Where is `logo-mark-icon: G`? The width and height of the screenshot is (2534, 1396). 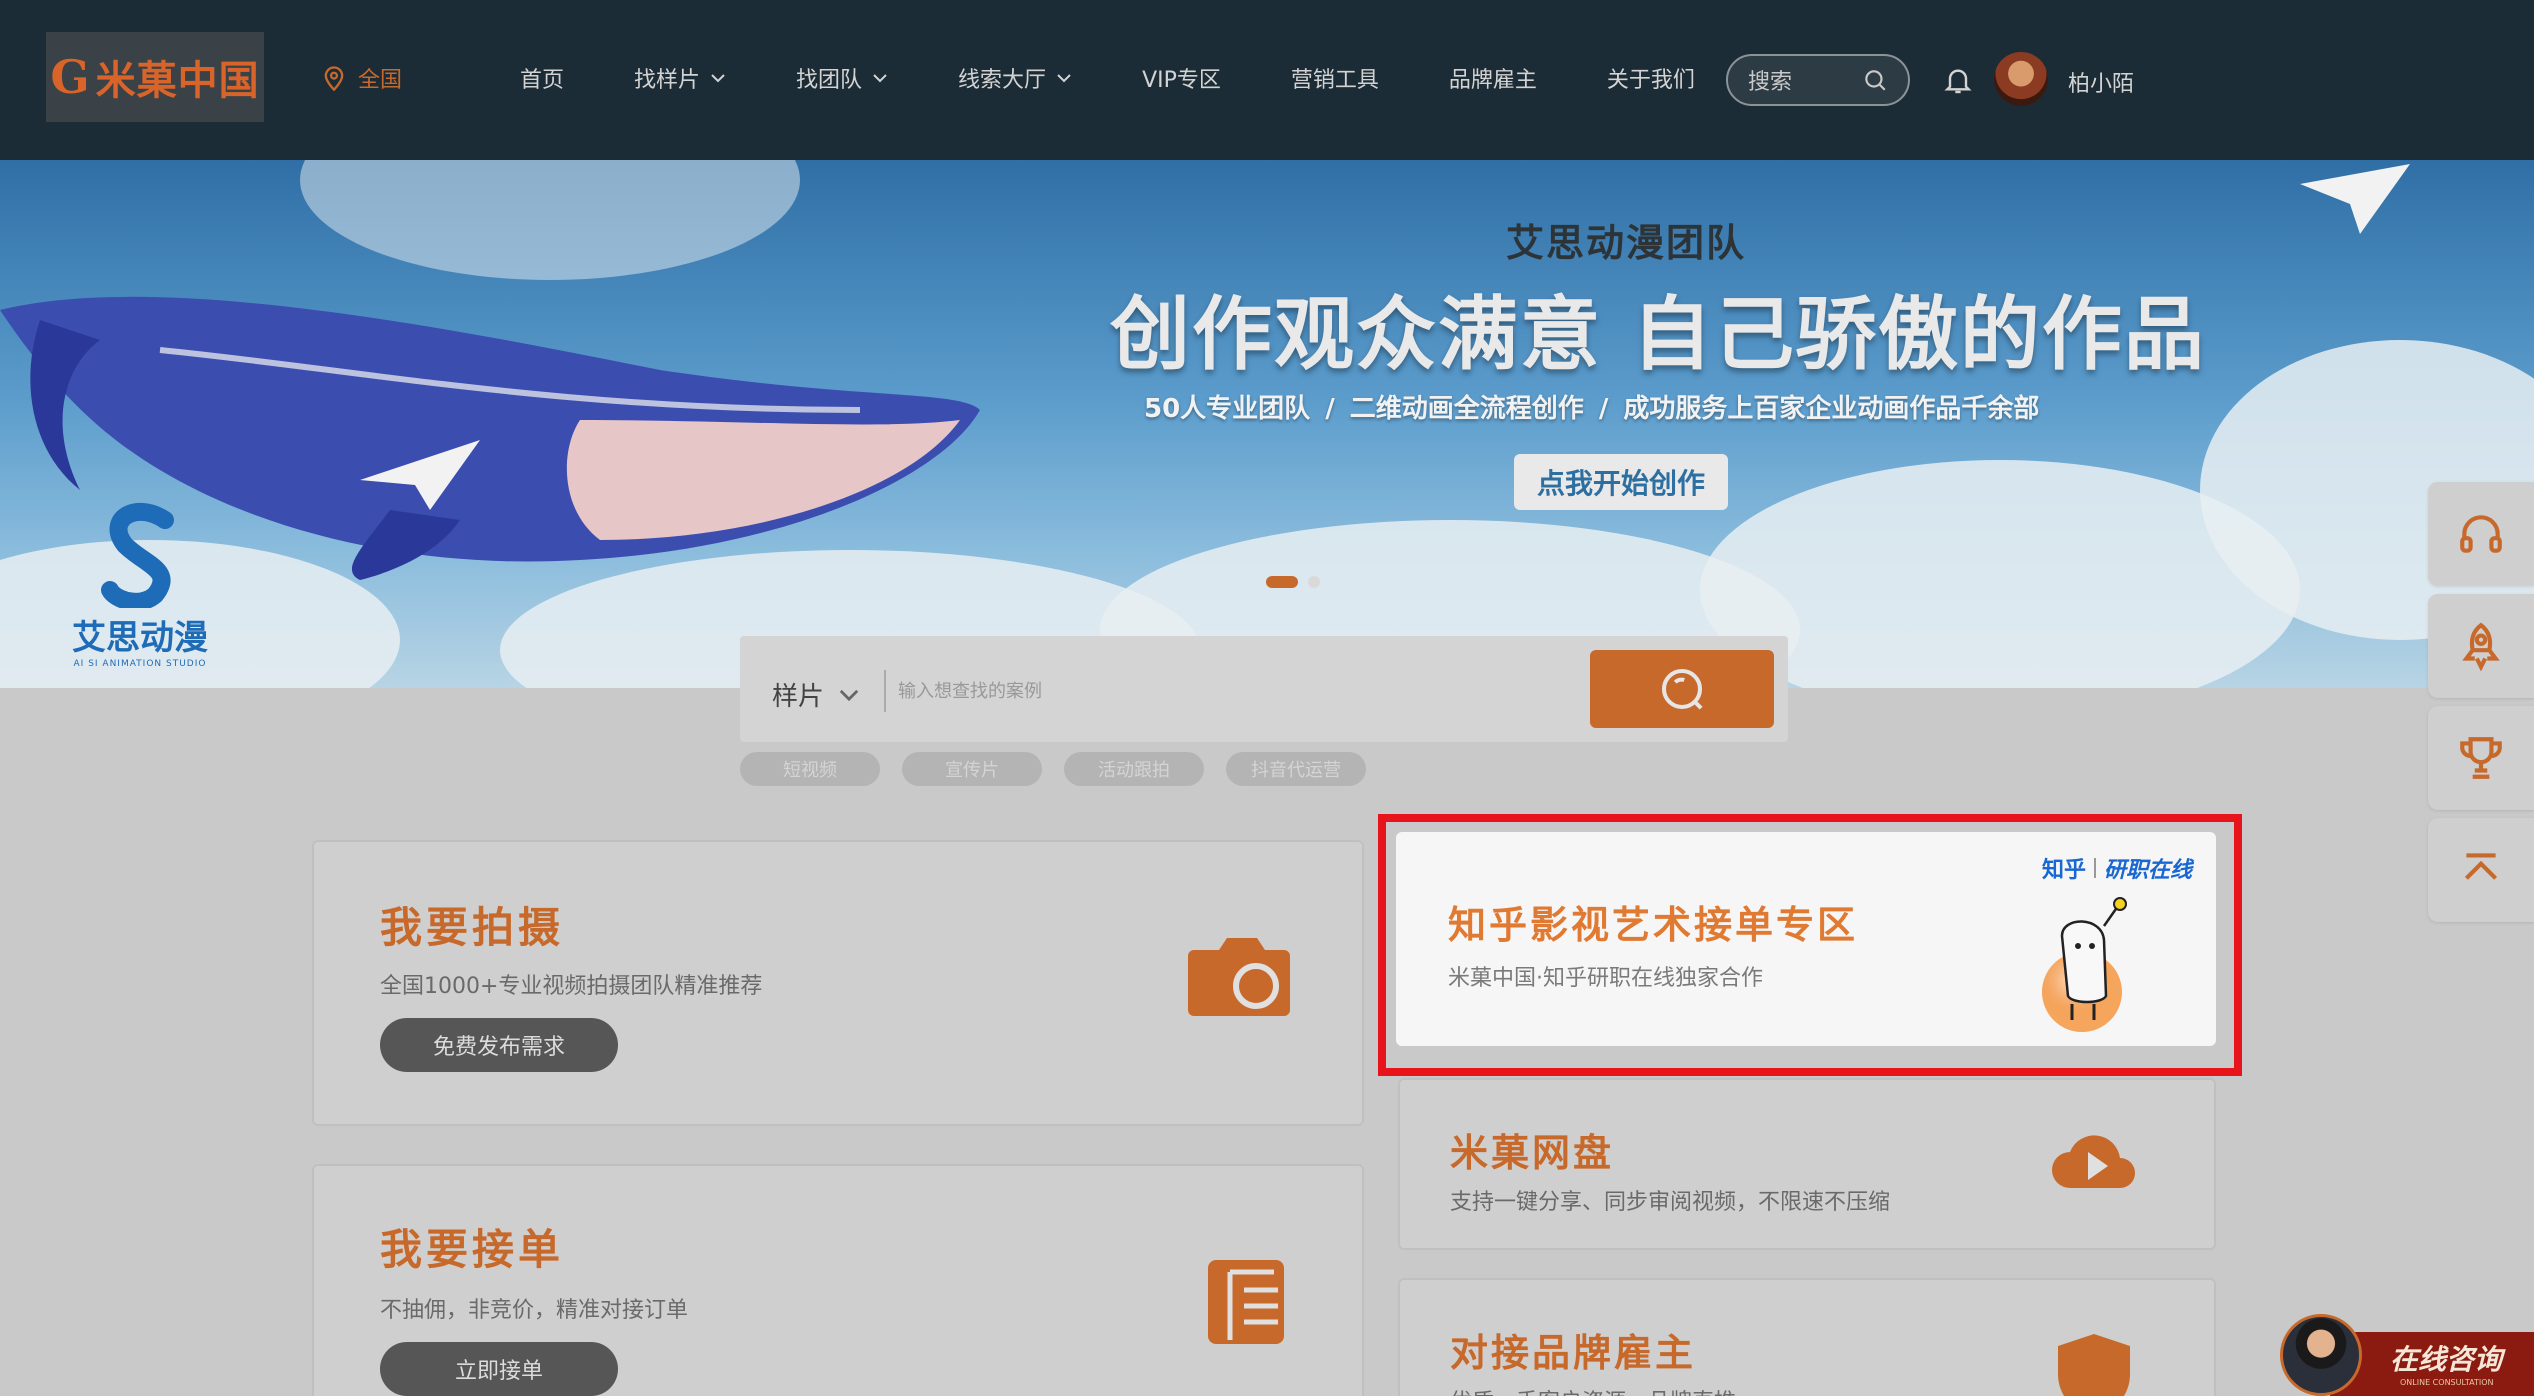
logo-mark-icon: G is located at coordinates (70, 77).